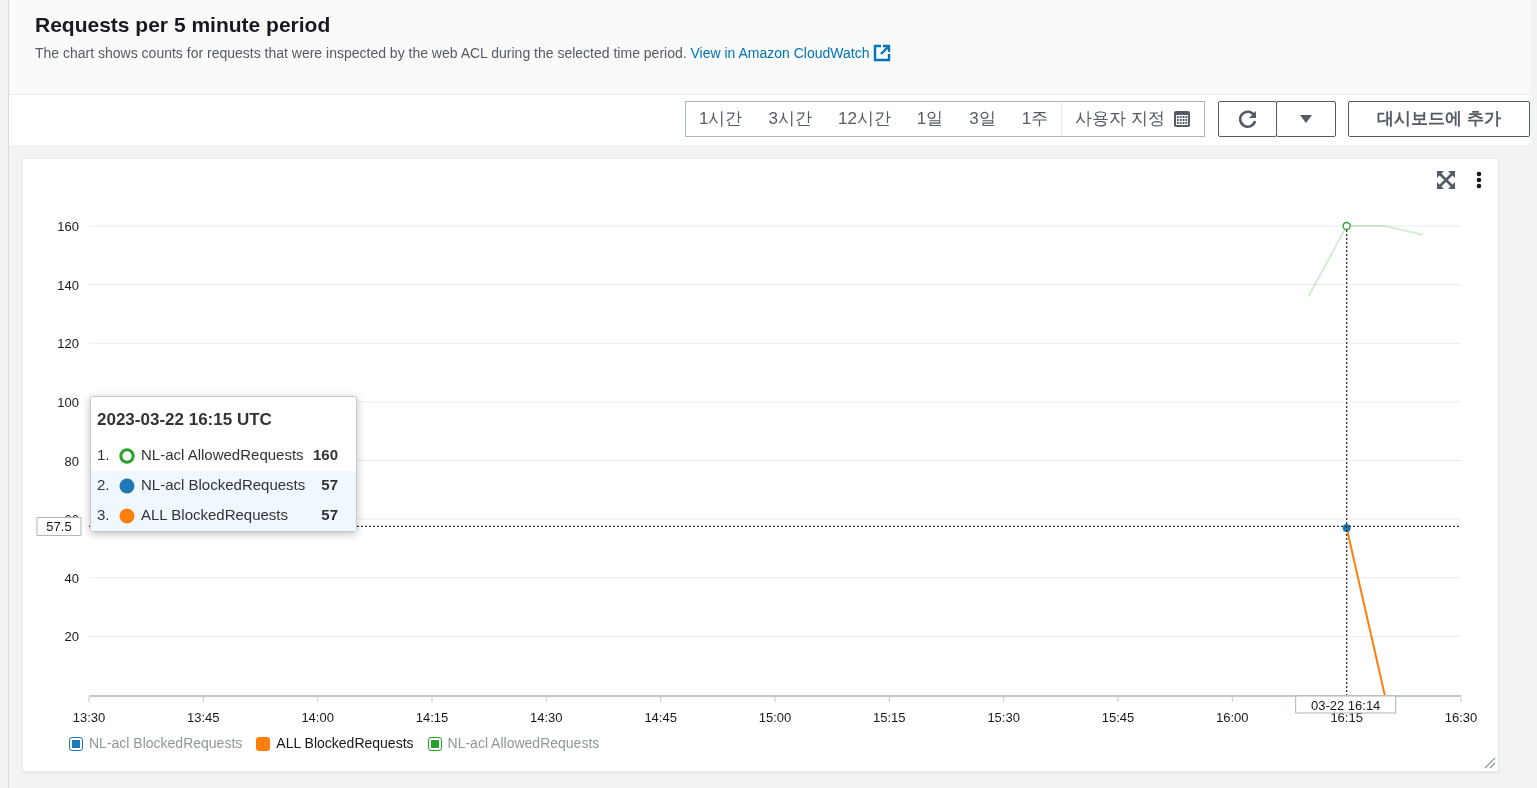 The height and width of the screenshot is (788, 1537). What do you see at coordinates (982, 119) in the screenshot?
I see `time-range-button: 3일` at bounding box center [982, 119].